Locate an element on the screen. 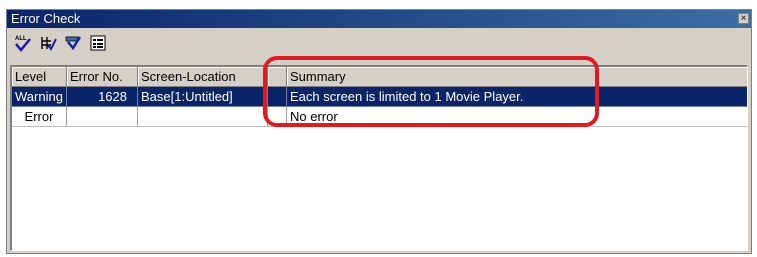 The width and height of the screenshot is (757, 257). table-row: Error No error is located at coordinates (379, 117).